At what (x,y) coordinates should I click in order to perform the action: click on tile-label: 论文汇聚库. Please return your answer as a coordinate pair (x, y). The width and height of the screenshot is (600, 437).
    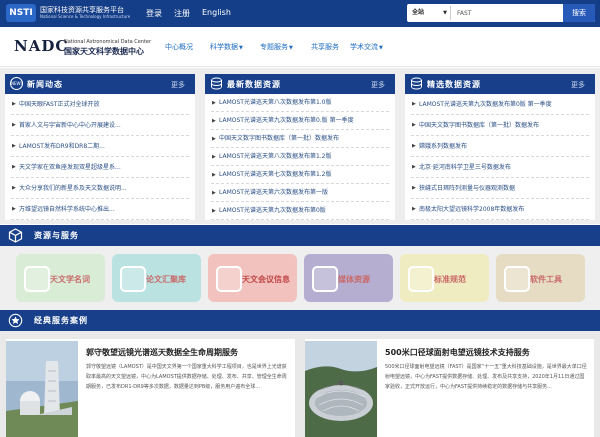
    Looking at the image, I should click on (166, 279).